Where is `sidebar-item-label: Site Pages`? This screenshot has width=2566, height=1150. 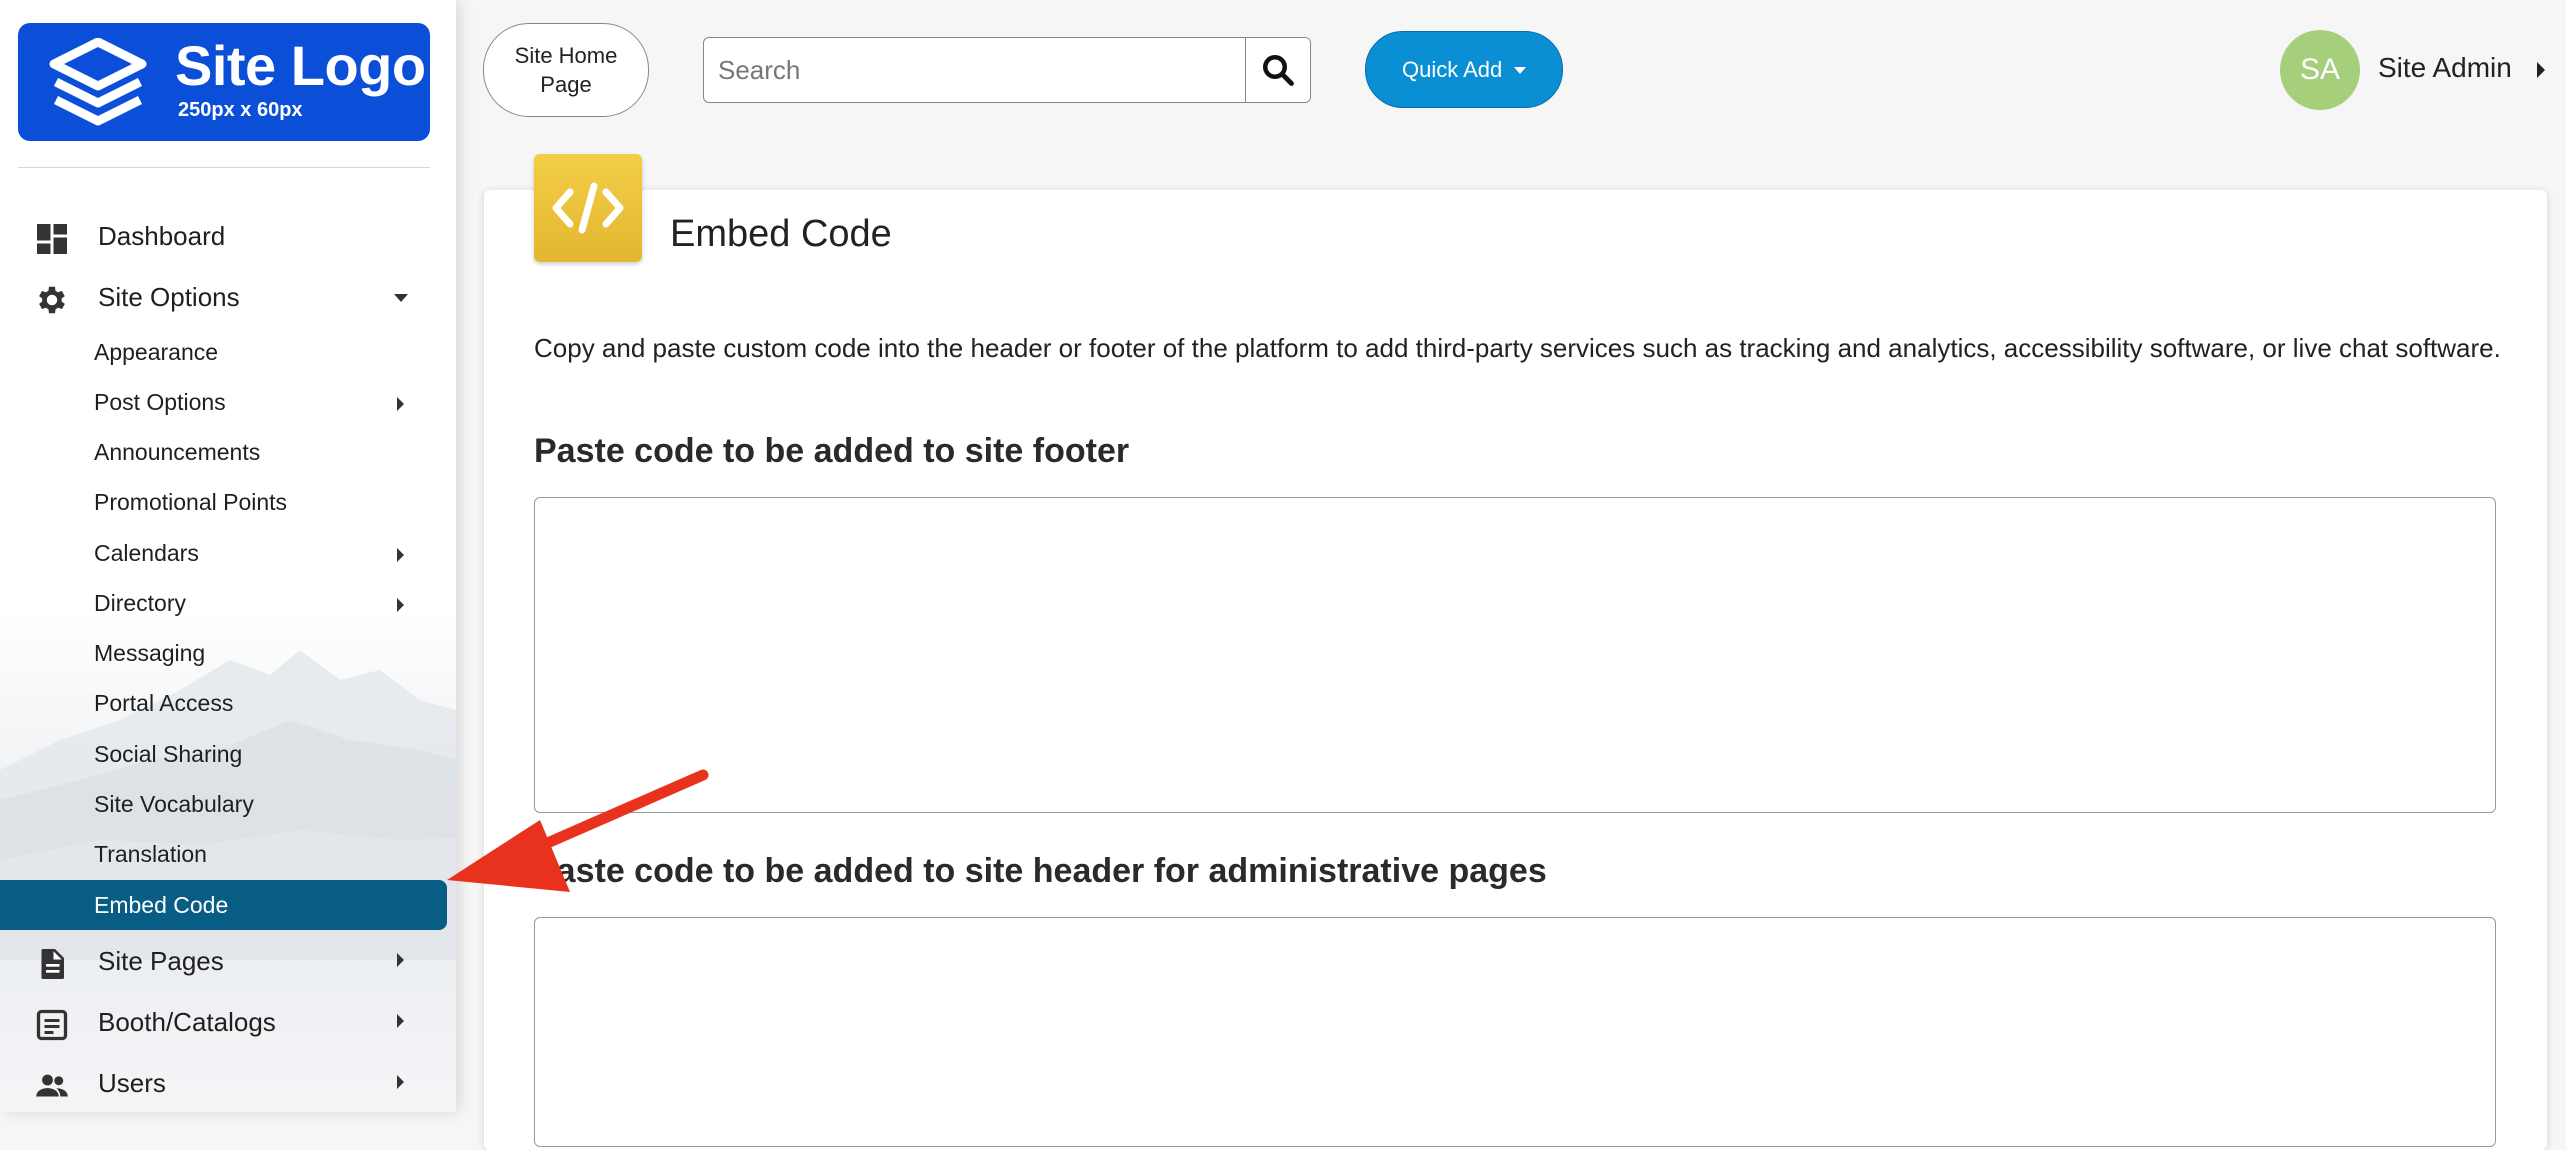
sidebar-item-label: Site Pages is located at coordinates (161, 961).